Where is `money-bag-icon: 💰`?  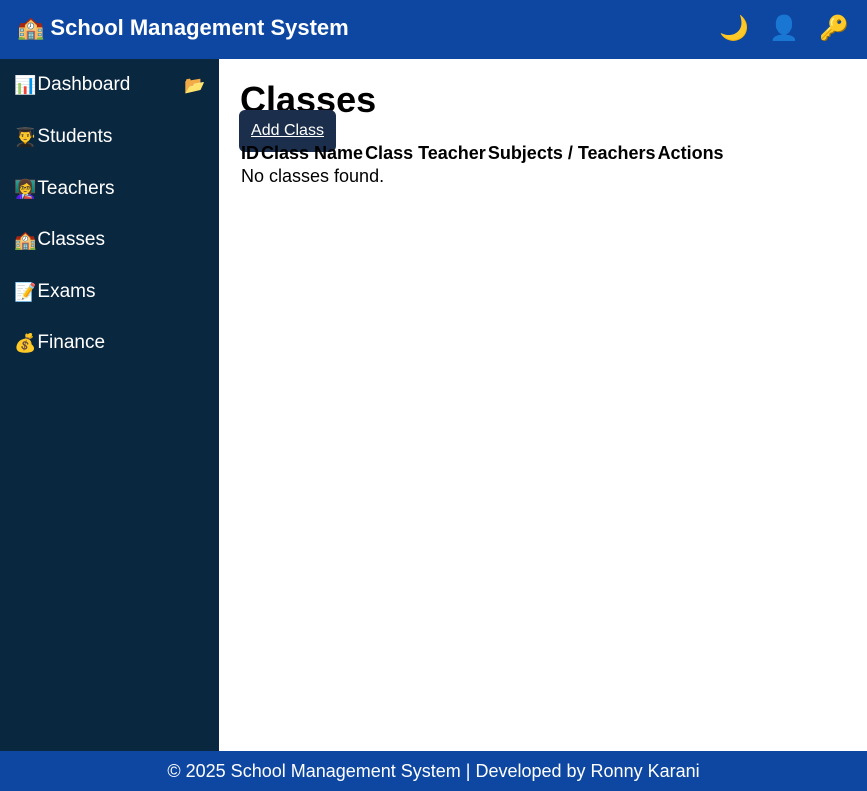
money-bag-icon: 💰 is located at coordinates (25, 342).